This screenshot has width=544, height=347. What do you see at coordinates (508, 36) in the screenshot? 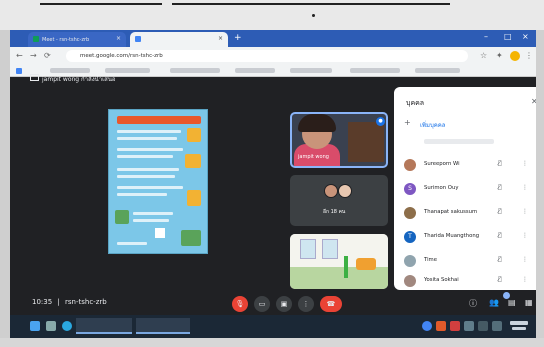
I see `maximize-icon: □` at bounding box center [508, 36].